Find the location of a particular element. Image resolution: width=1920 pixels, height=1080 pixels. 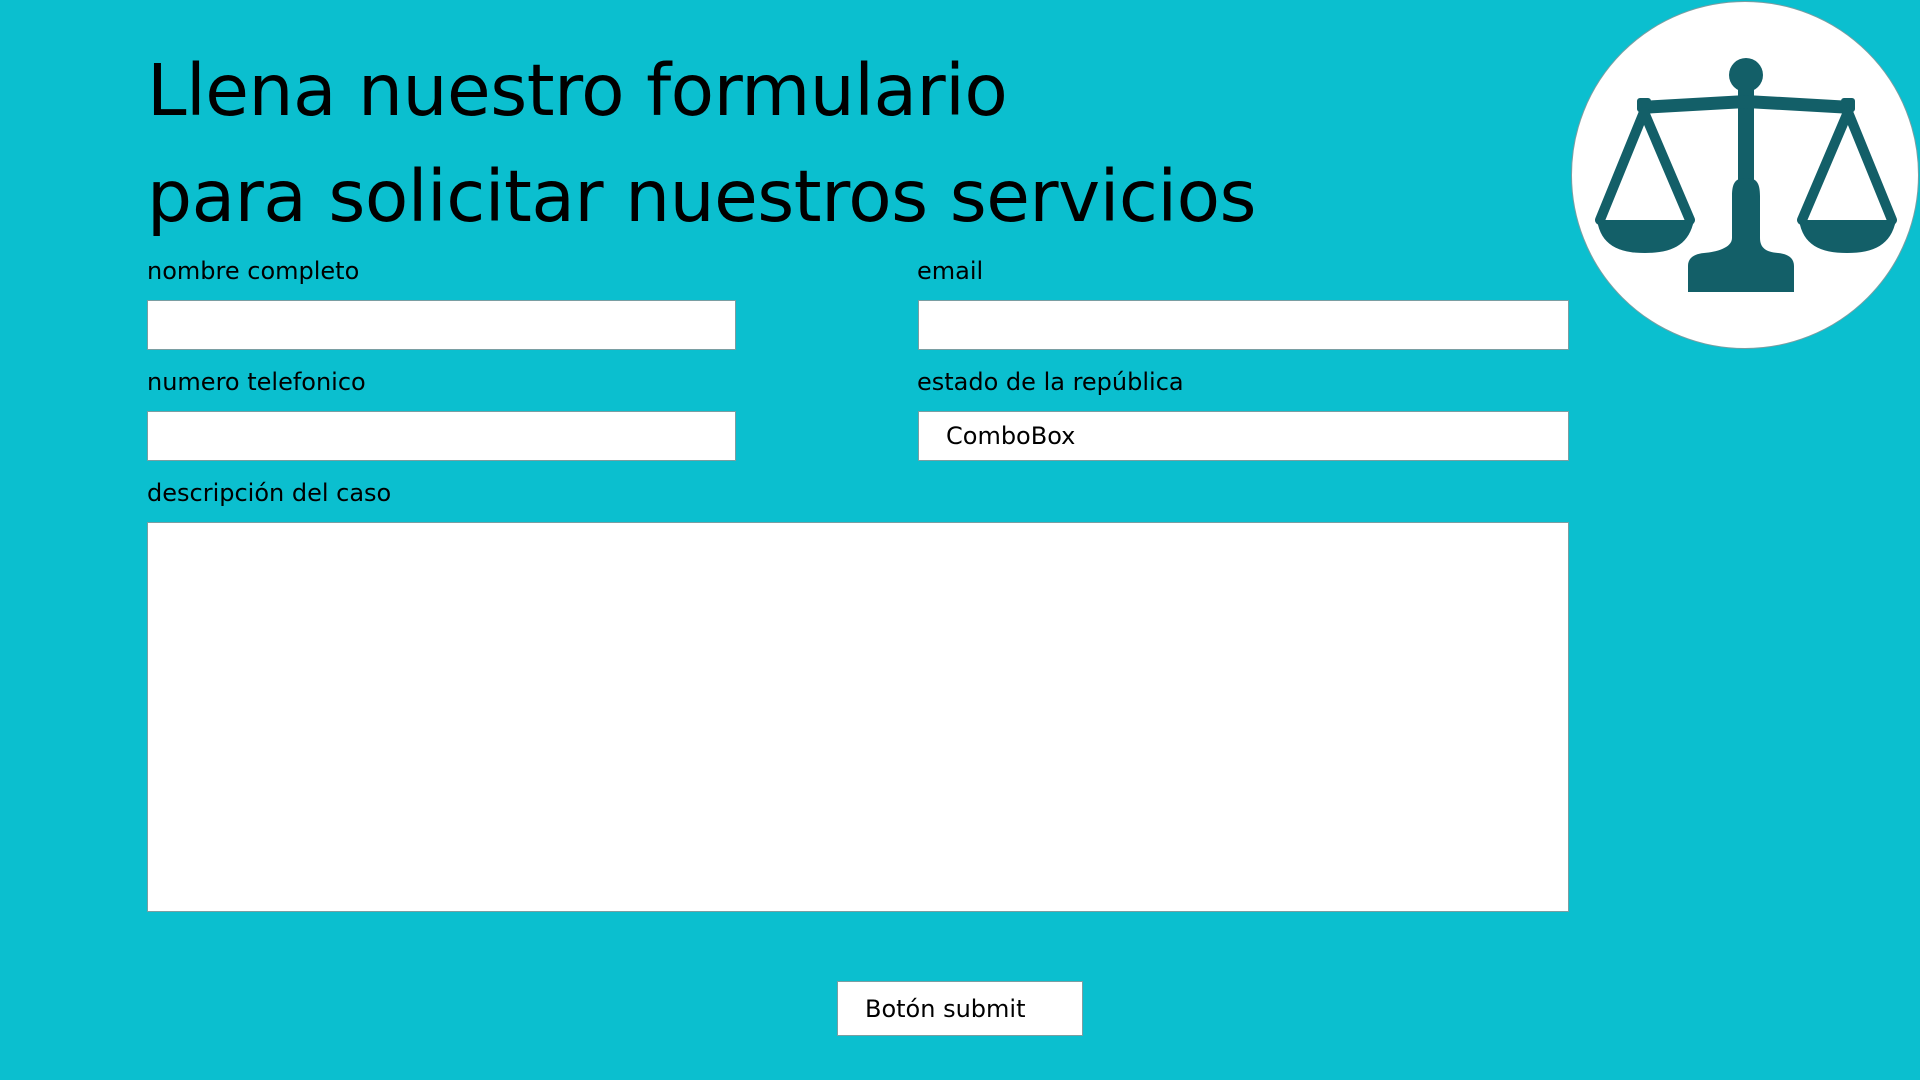

description-label: descripción del caso is located at coordinates (269, 493).